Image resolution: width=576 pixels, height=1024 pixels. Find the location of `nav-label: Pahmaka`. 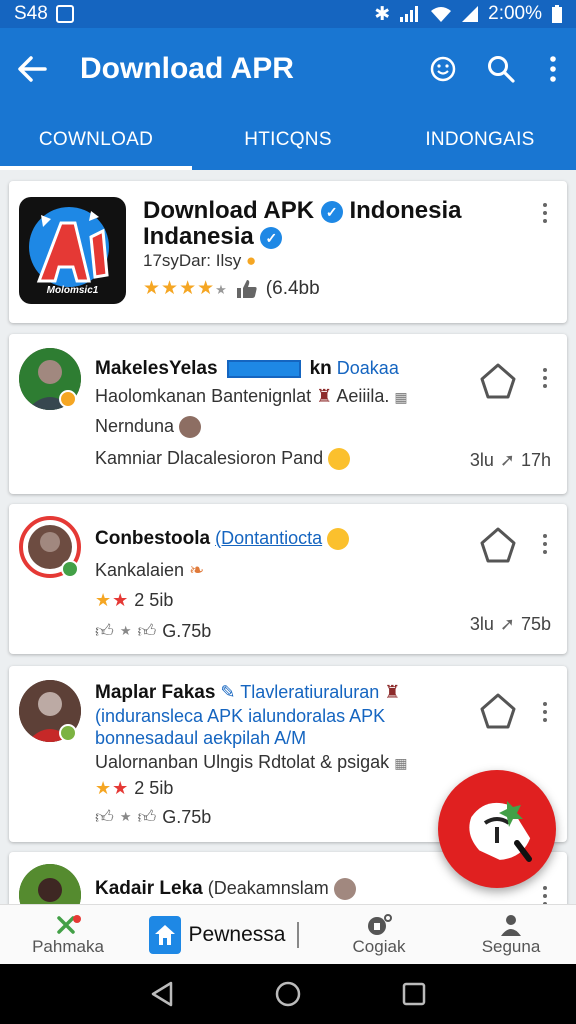

nav-label: Pahmaka is located at coordinates (68, 946).